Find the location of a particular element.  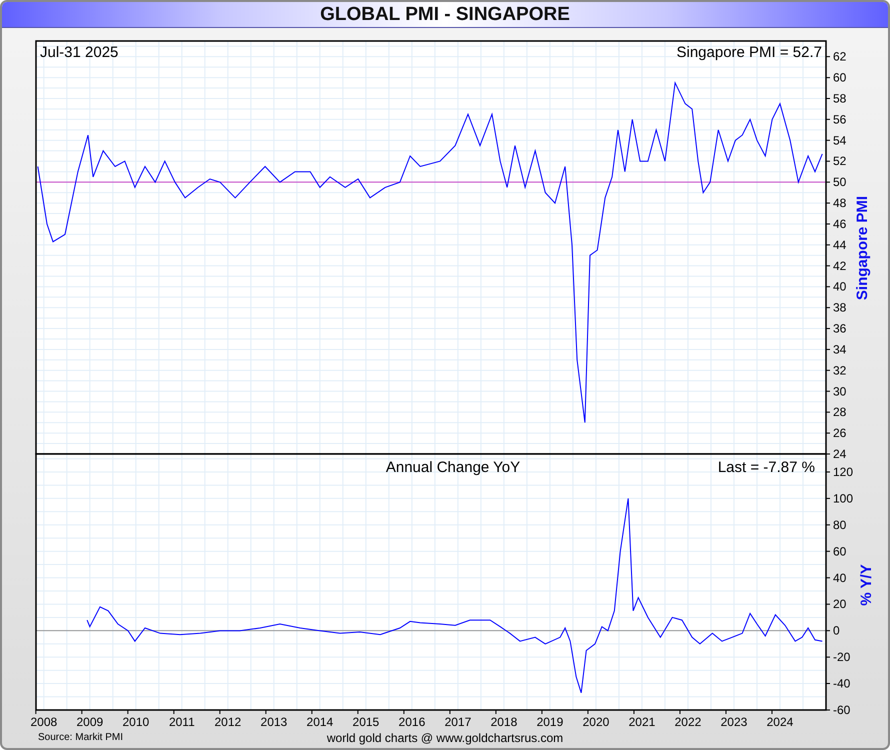

tick-label: 58 is located at coordinates (839, 99).